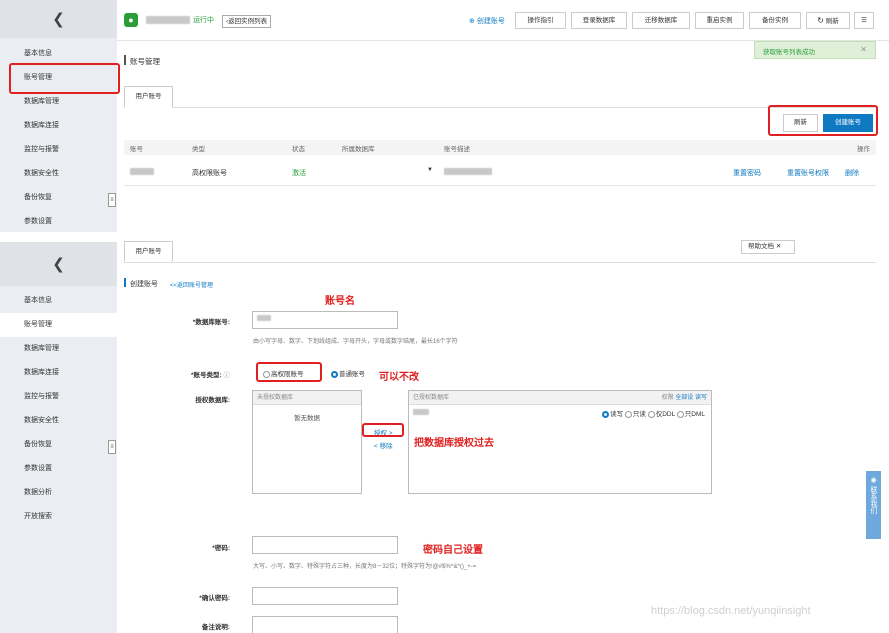  What do you see at coordinates (820, 20) in the screenshot?
I see `refresh-icon: ↻` at bounding box center [820, 20].